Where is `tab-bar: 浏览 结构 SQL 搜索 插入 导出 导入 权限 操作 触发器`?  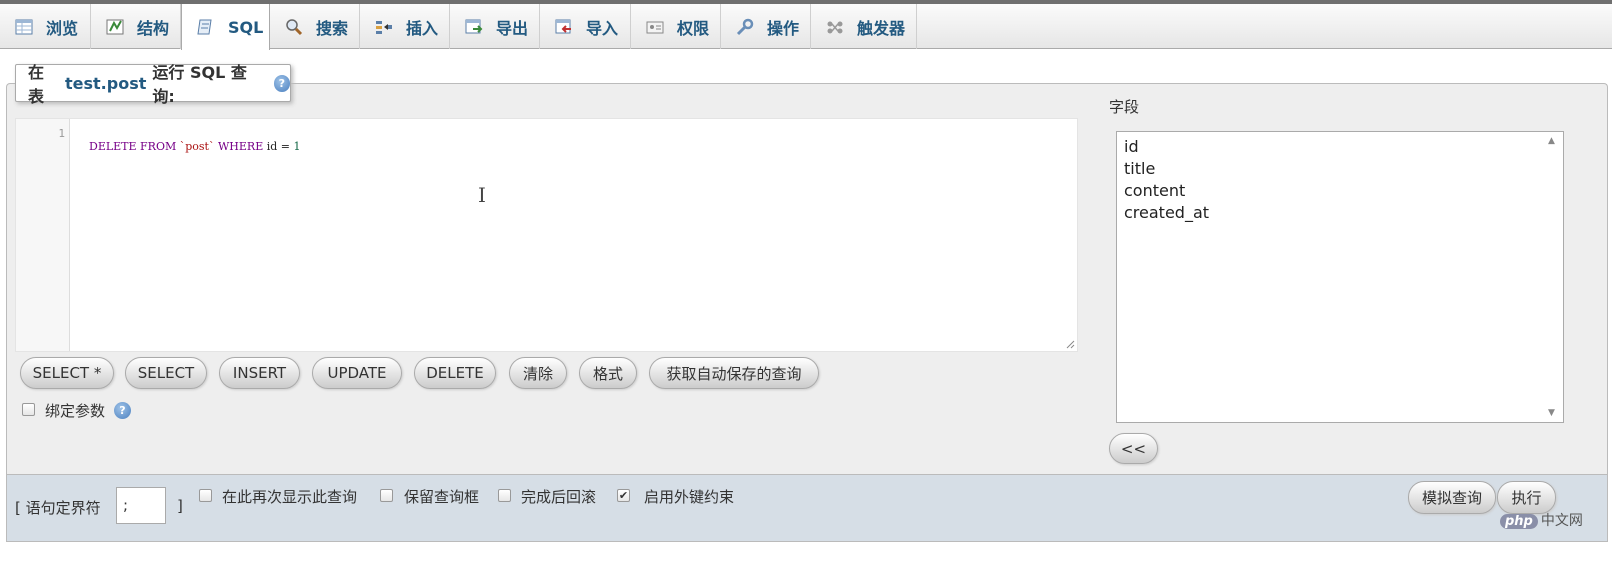 tab-bar: 浏览 结构 SQL 搜索 插入 导出 导入 权限 操作 触发器 is located at coordinates (806, 27).